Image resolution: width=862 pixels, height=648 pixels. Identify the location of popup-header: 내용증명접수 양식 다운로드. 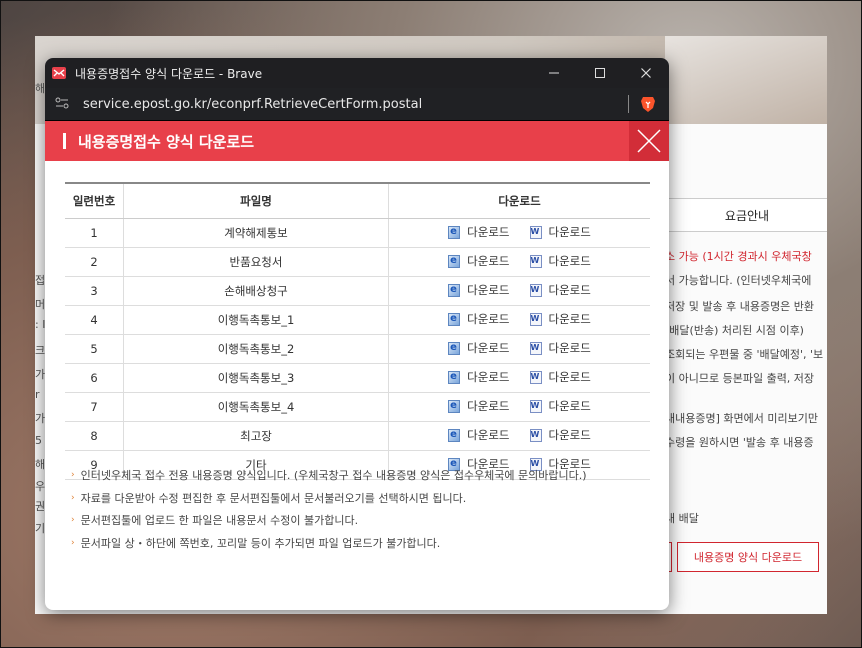
(357, 141).